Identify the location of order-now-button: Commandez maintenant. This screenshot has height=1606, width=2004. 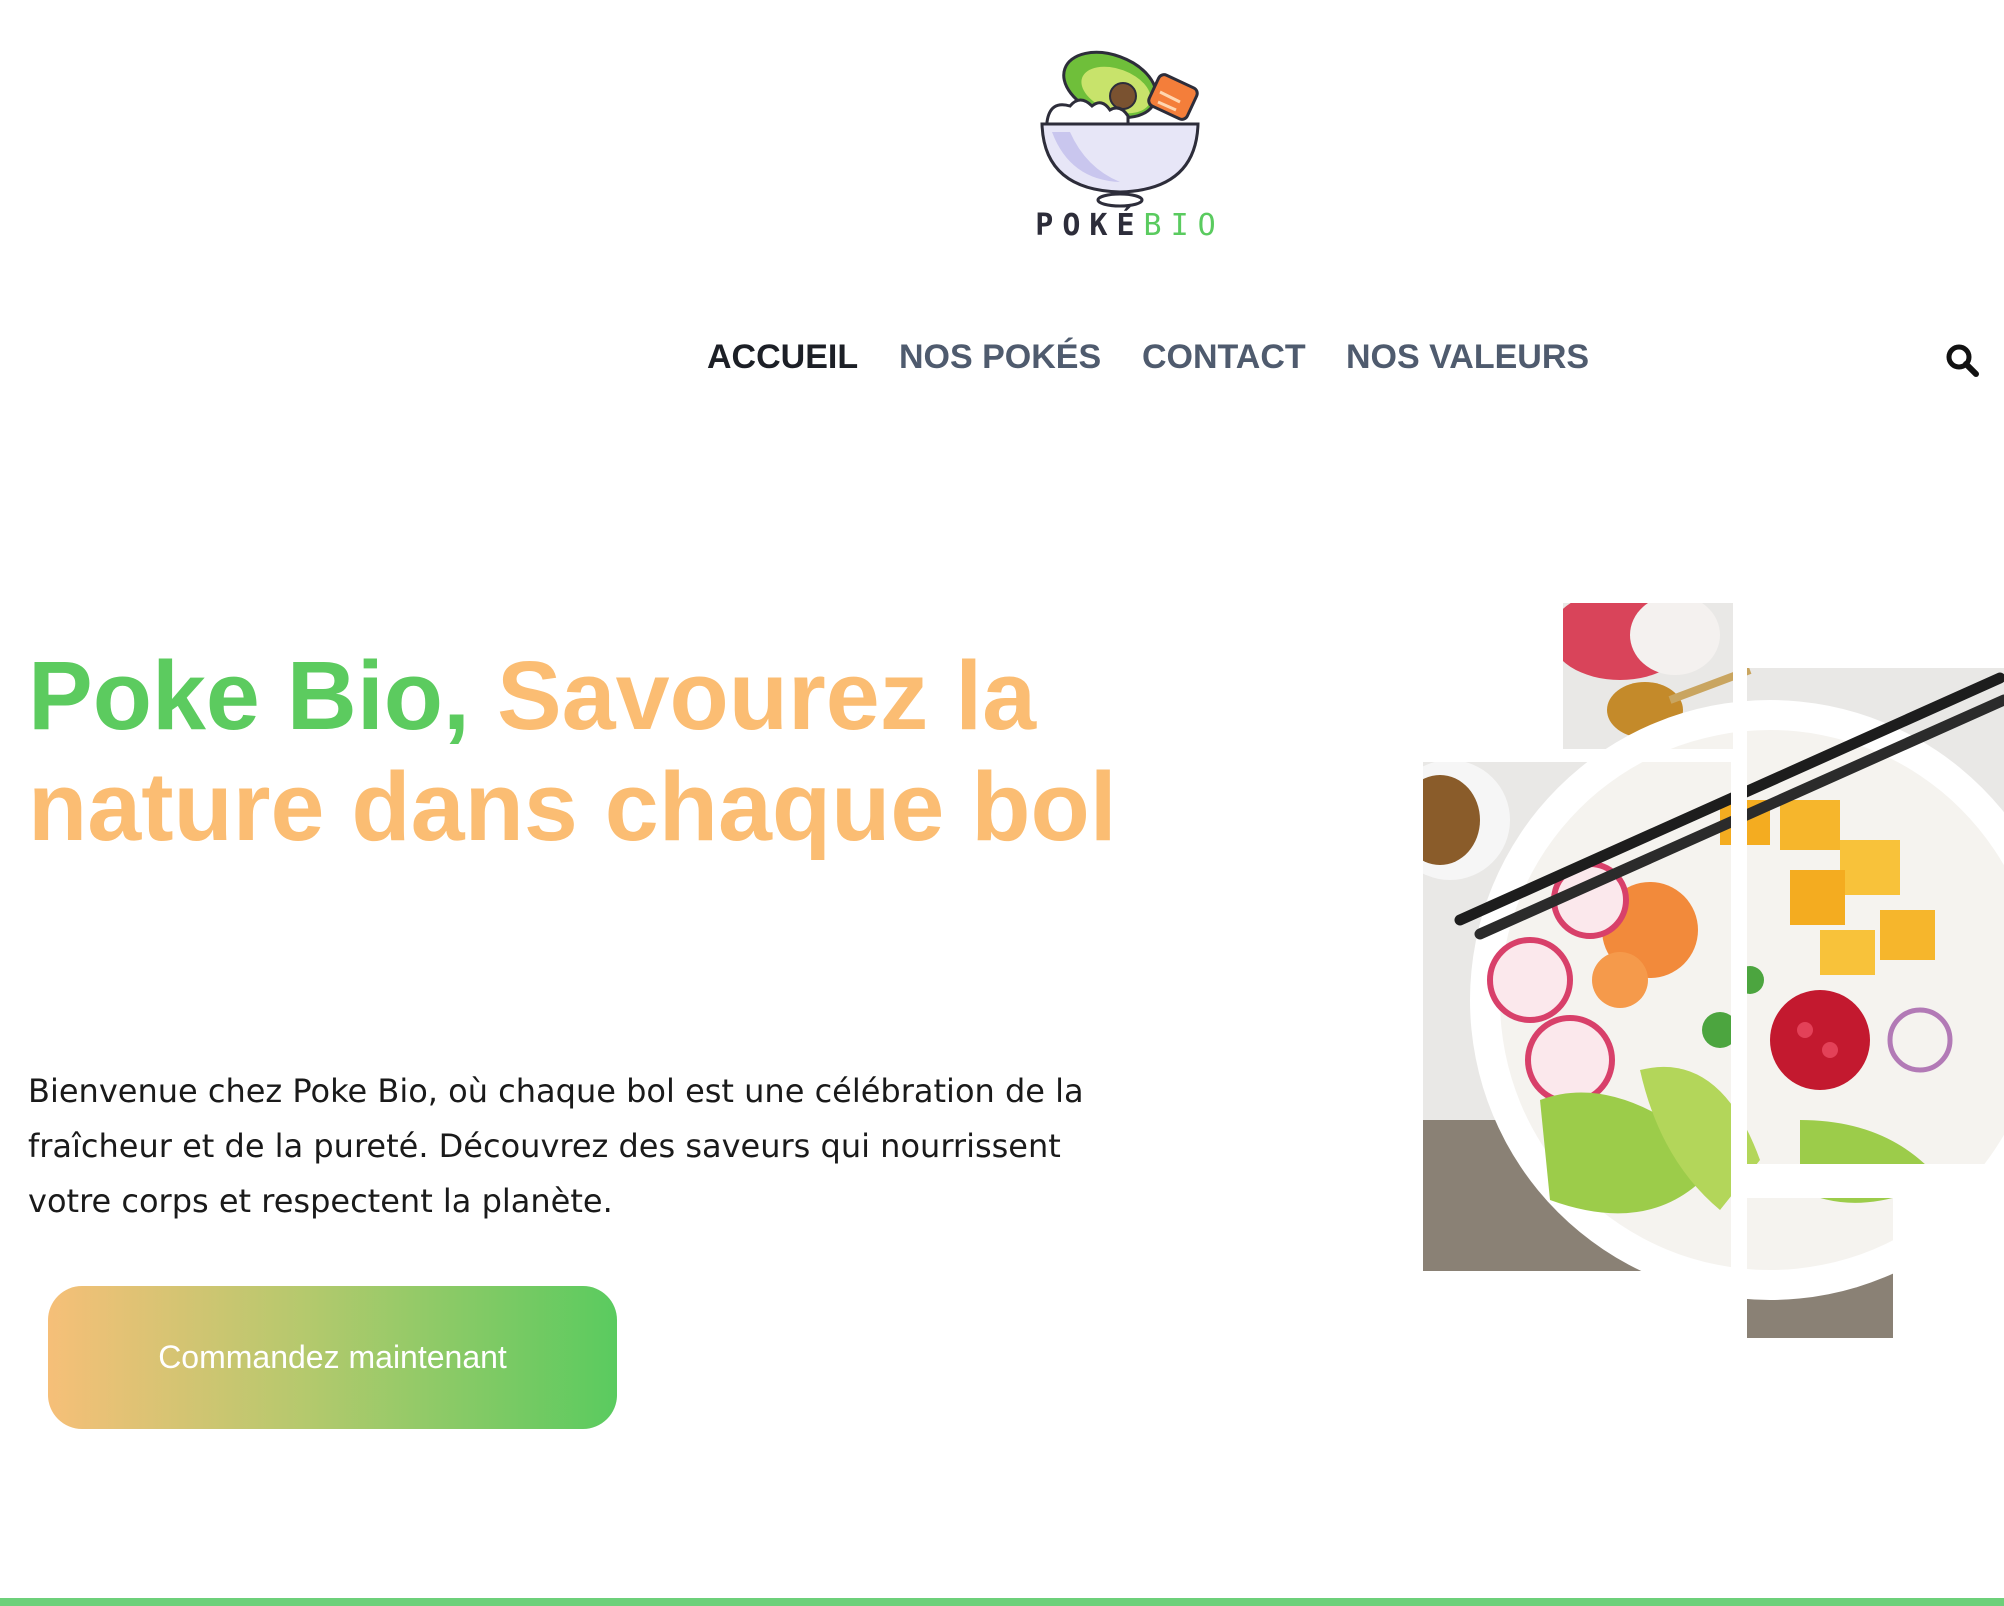
(332, 1357).